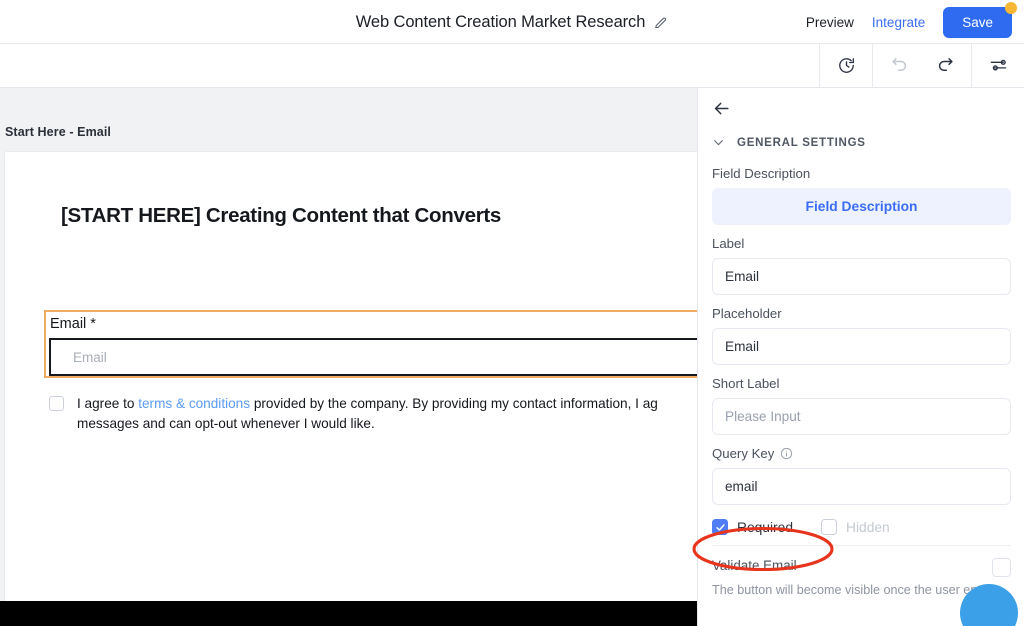 The image size is (1024, 626). What do you see at coordinates (861, 346) in the screenshot?
I see `placeholder-input: Email` at bounding box center [861, 346].